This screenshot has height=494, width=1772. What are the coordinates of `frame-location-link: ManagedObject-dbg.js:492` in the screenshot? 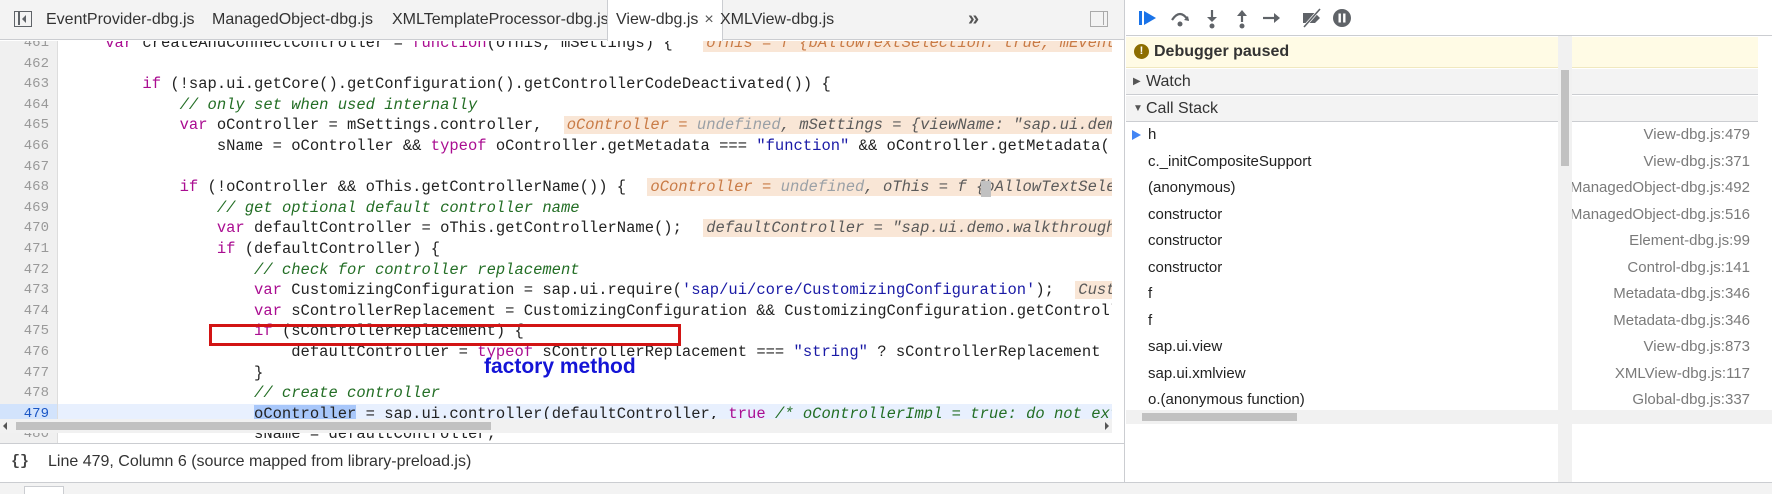 It's located at (1660, 188).